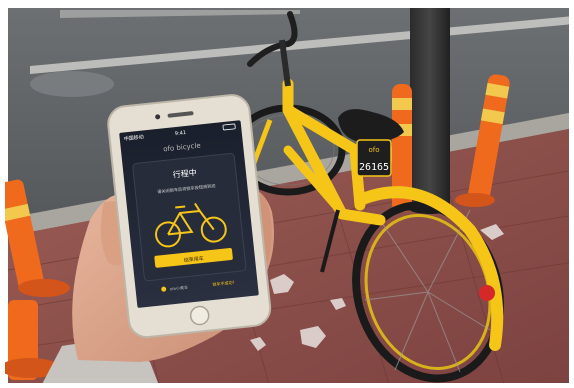  What do you see at coordinates (430, 108) in the screenshot?
I see `street-pole` at bounding box center [430, 108].